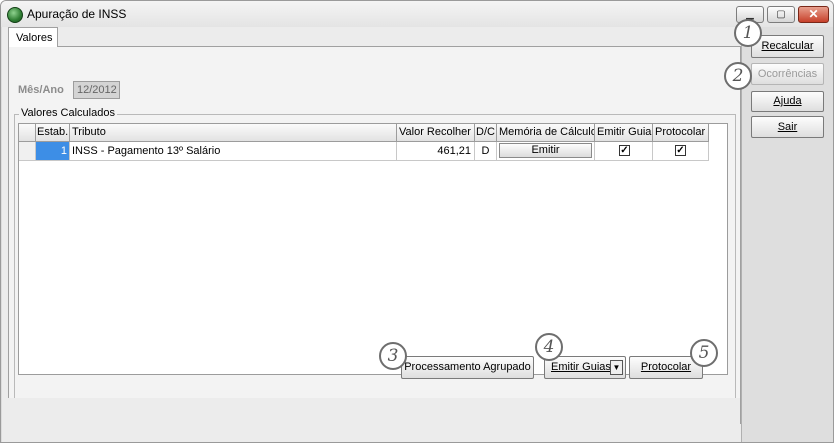  What do you see at coordinates (787, 234) in the screenshot?
I see `action-panel: Recalcular Ocorrências Ajuda Sair` at bounding box center [787, 234].